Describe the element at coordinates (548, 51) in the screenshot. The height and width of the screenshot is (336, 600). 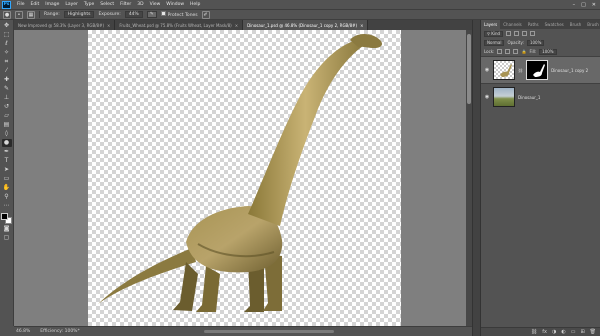
I see `fill-field: 100%` at that location.